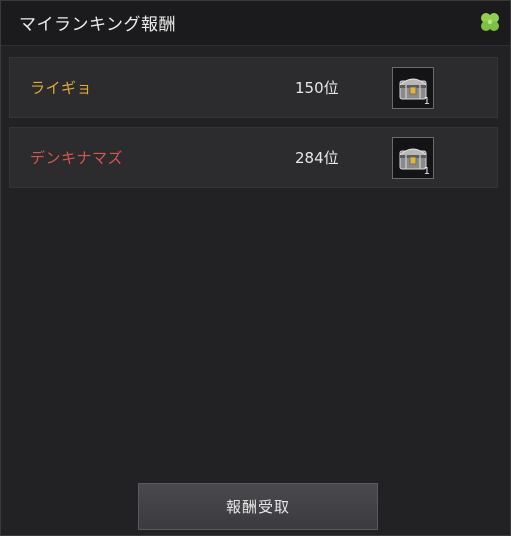 Image resolution: width=511 pixels, height=536 pixels. Describe the element at coordinates (317, 158) in the screenshot. I see `rank-value: 284位` at that location.